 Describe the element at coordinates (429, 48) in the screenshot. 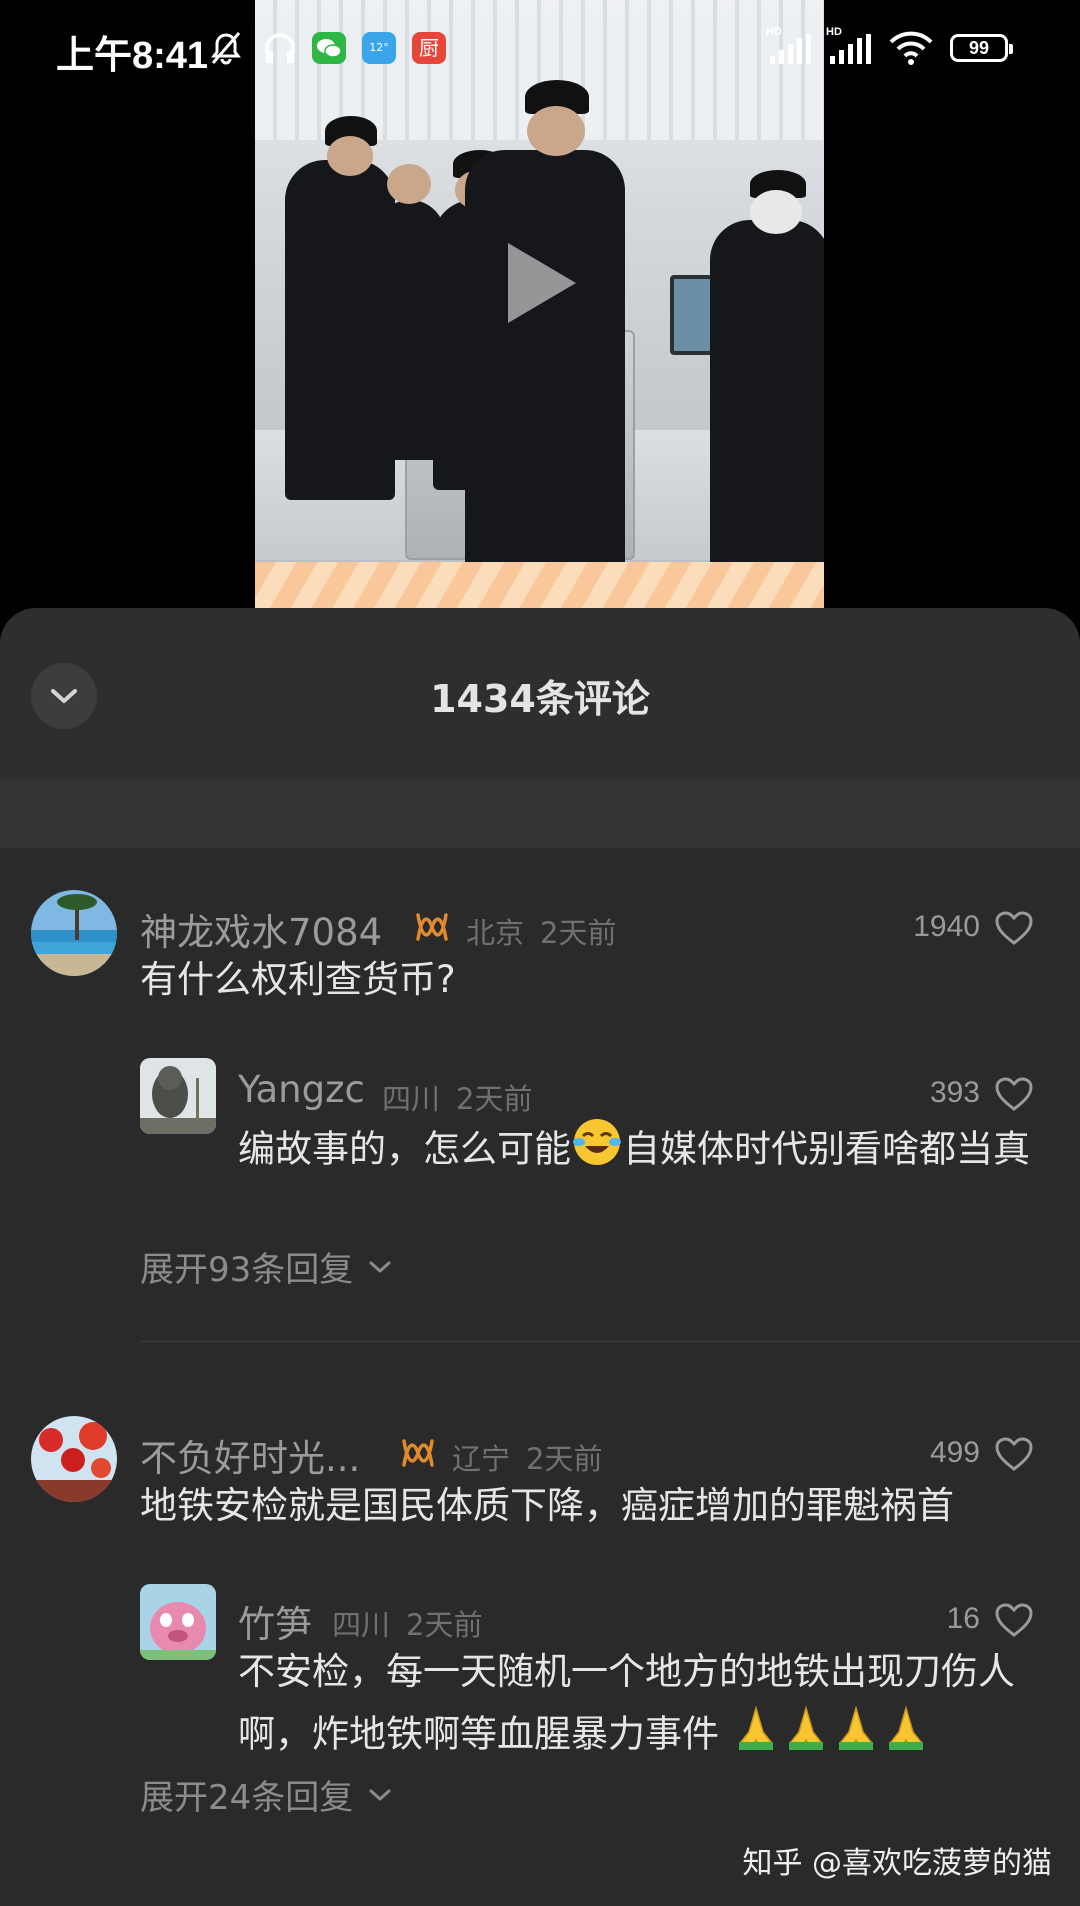

I see `kitchen-app-icon: 厨` at that location.